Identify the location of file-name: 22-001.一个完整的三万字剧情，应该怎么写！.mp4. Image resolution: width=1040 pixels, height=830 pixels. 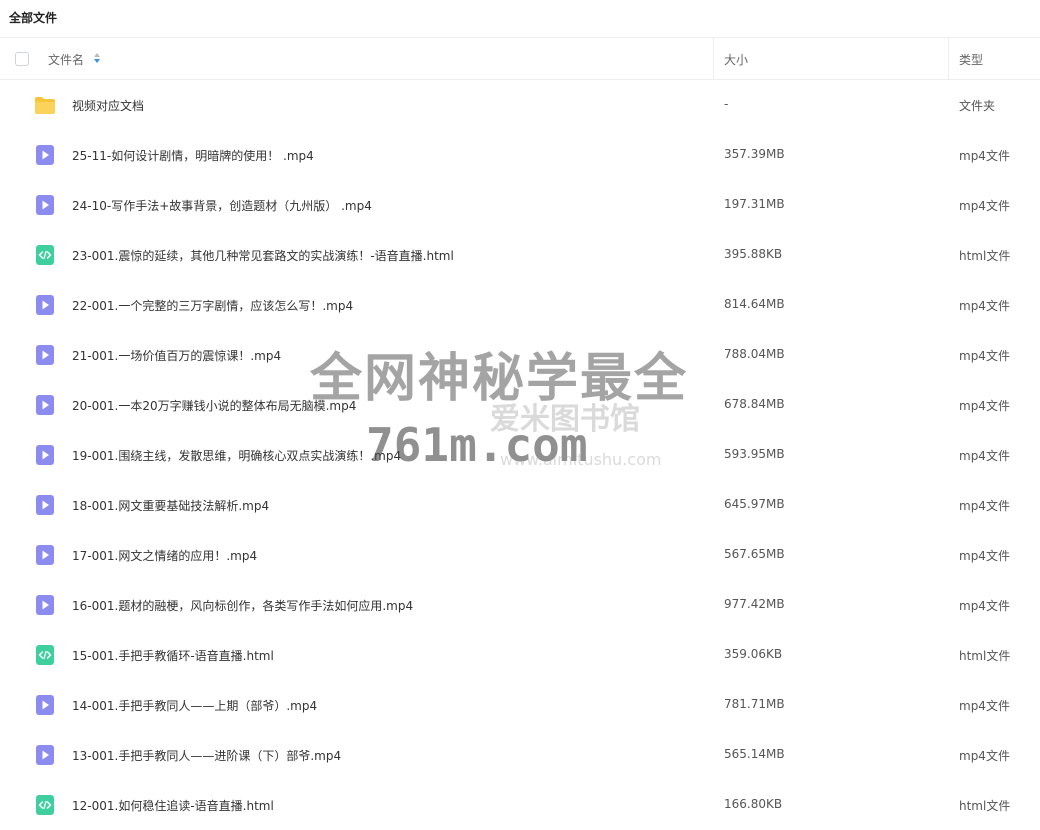
(212, 305).